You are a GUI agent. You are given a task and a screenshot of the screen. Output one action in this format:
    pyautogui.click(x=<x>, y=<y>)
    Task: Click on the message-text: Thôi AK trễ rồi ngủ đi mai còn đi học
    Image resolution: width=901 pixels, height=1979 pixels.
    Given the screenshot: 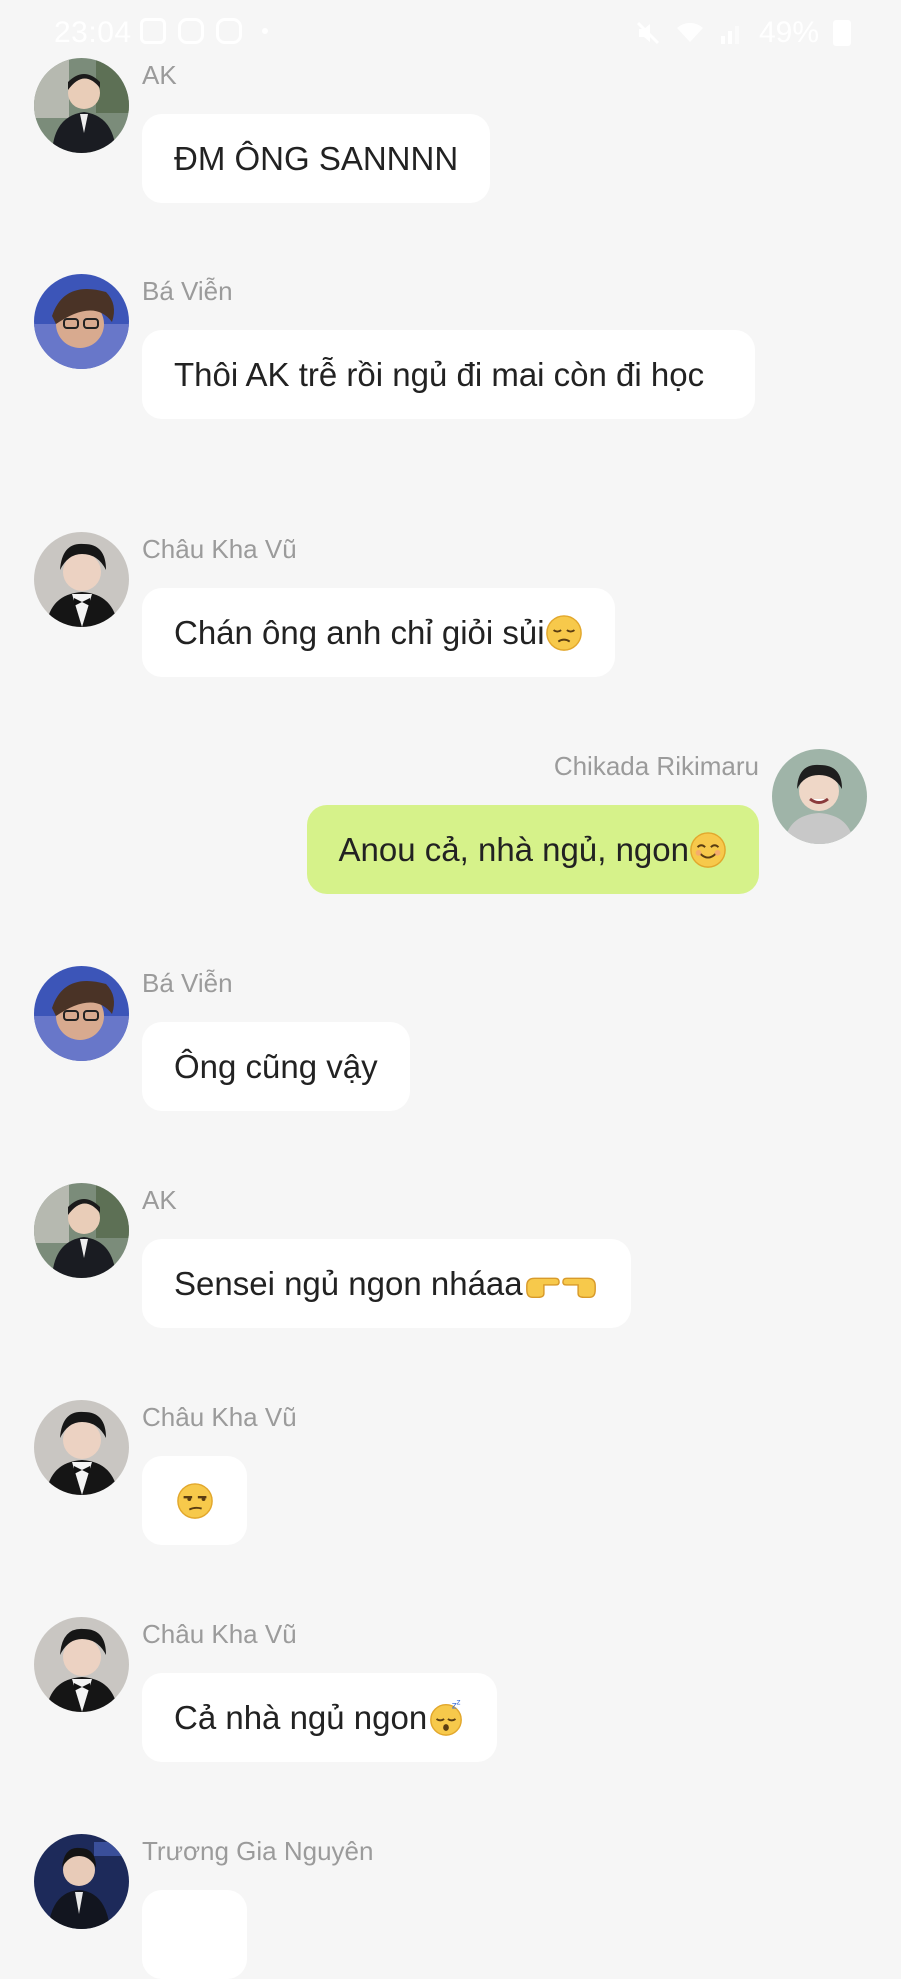 What is the action you would take?
    pyautogui.click(x=439, y=374)
    